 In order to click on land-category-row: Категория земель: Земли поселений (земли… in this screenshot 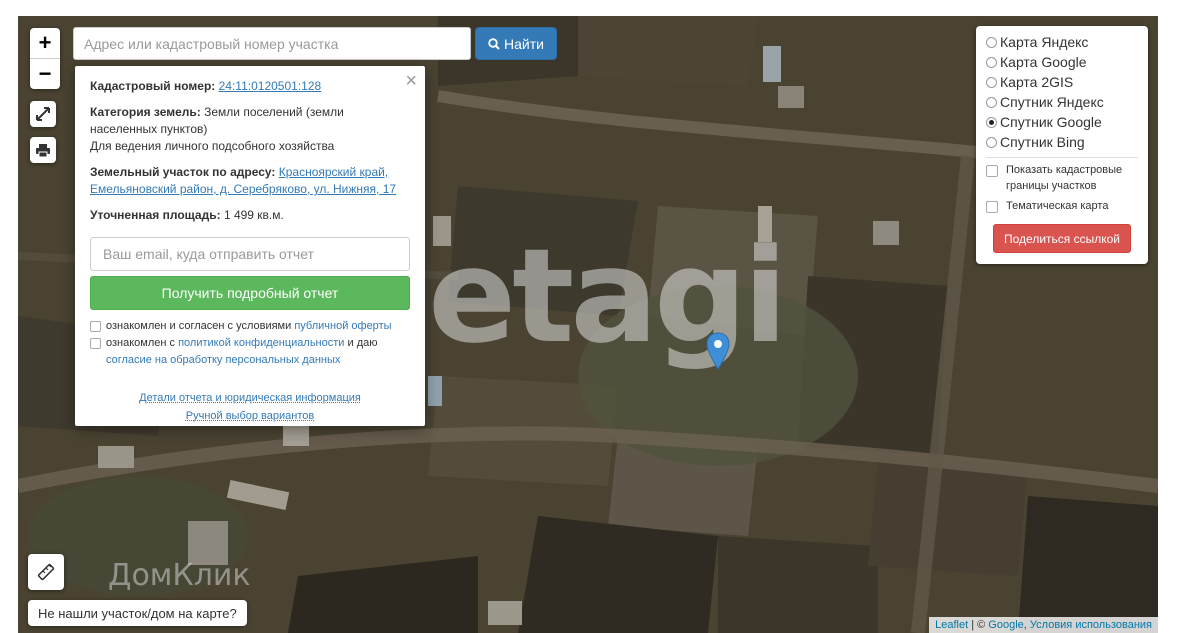, I will do `click(250, 129)`.